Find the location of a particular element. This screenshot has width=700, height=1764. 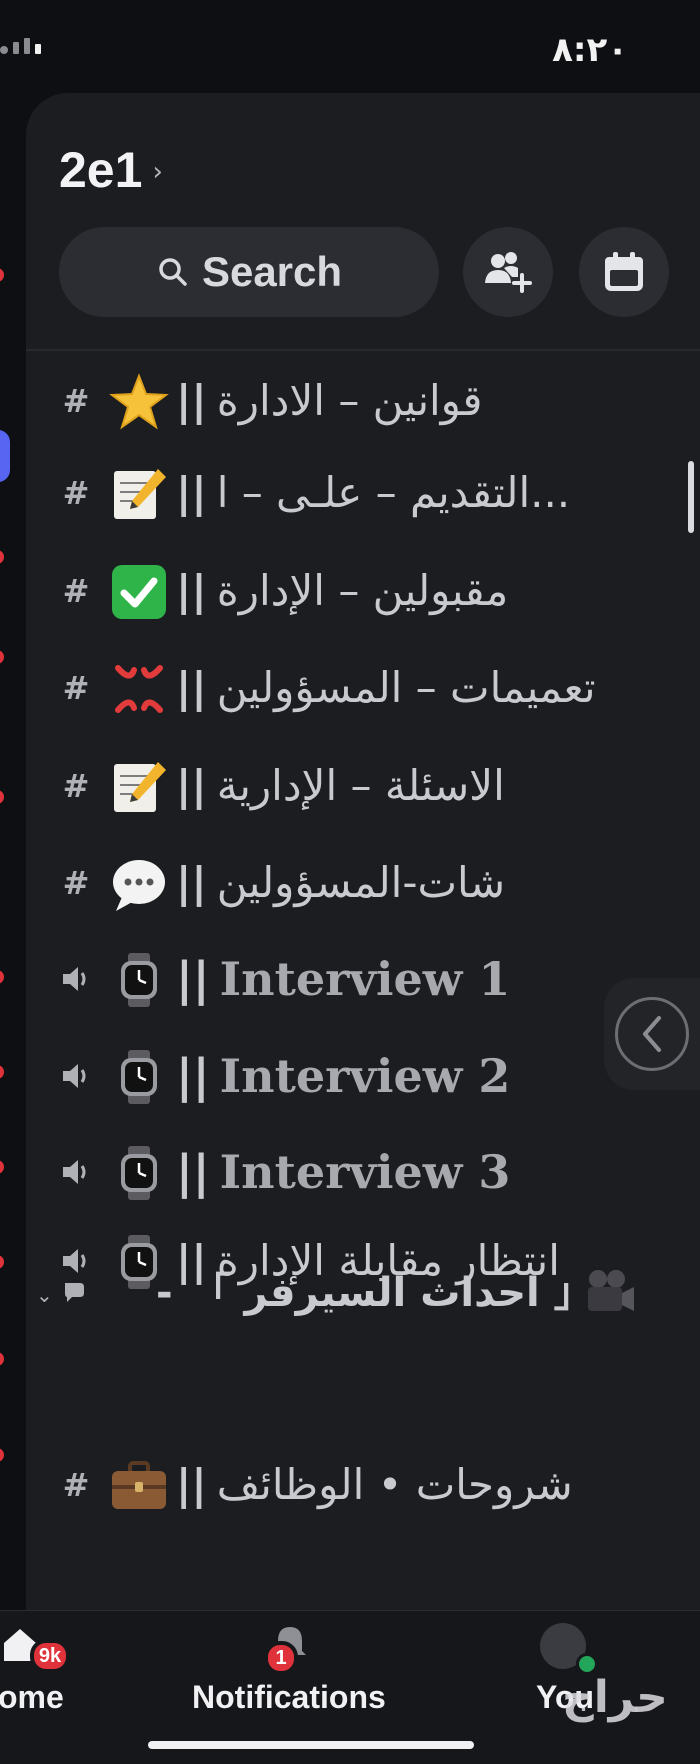

nav-home-label: ome is located at coordinates (32, 1697).